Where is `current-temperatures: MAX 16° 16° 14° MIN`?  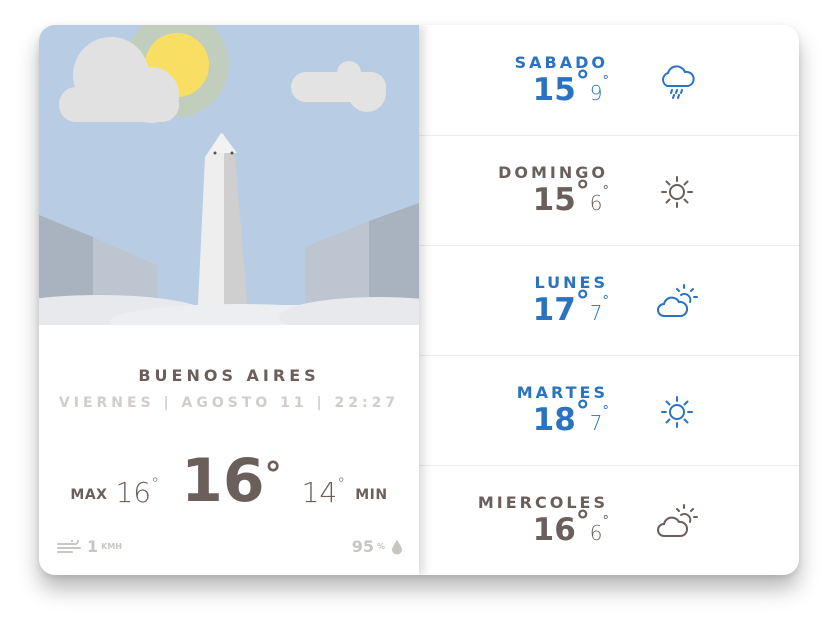 current-temperatures: MAX 16° 16° 14° MIN is located at coordinates (229, 476).